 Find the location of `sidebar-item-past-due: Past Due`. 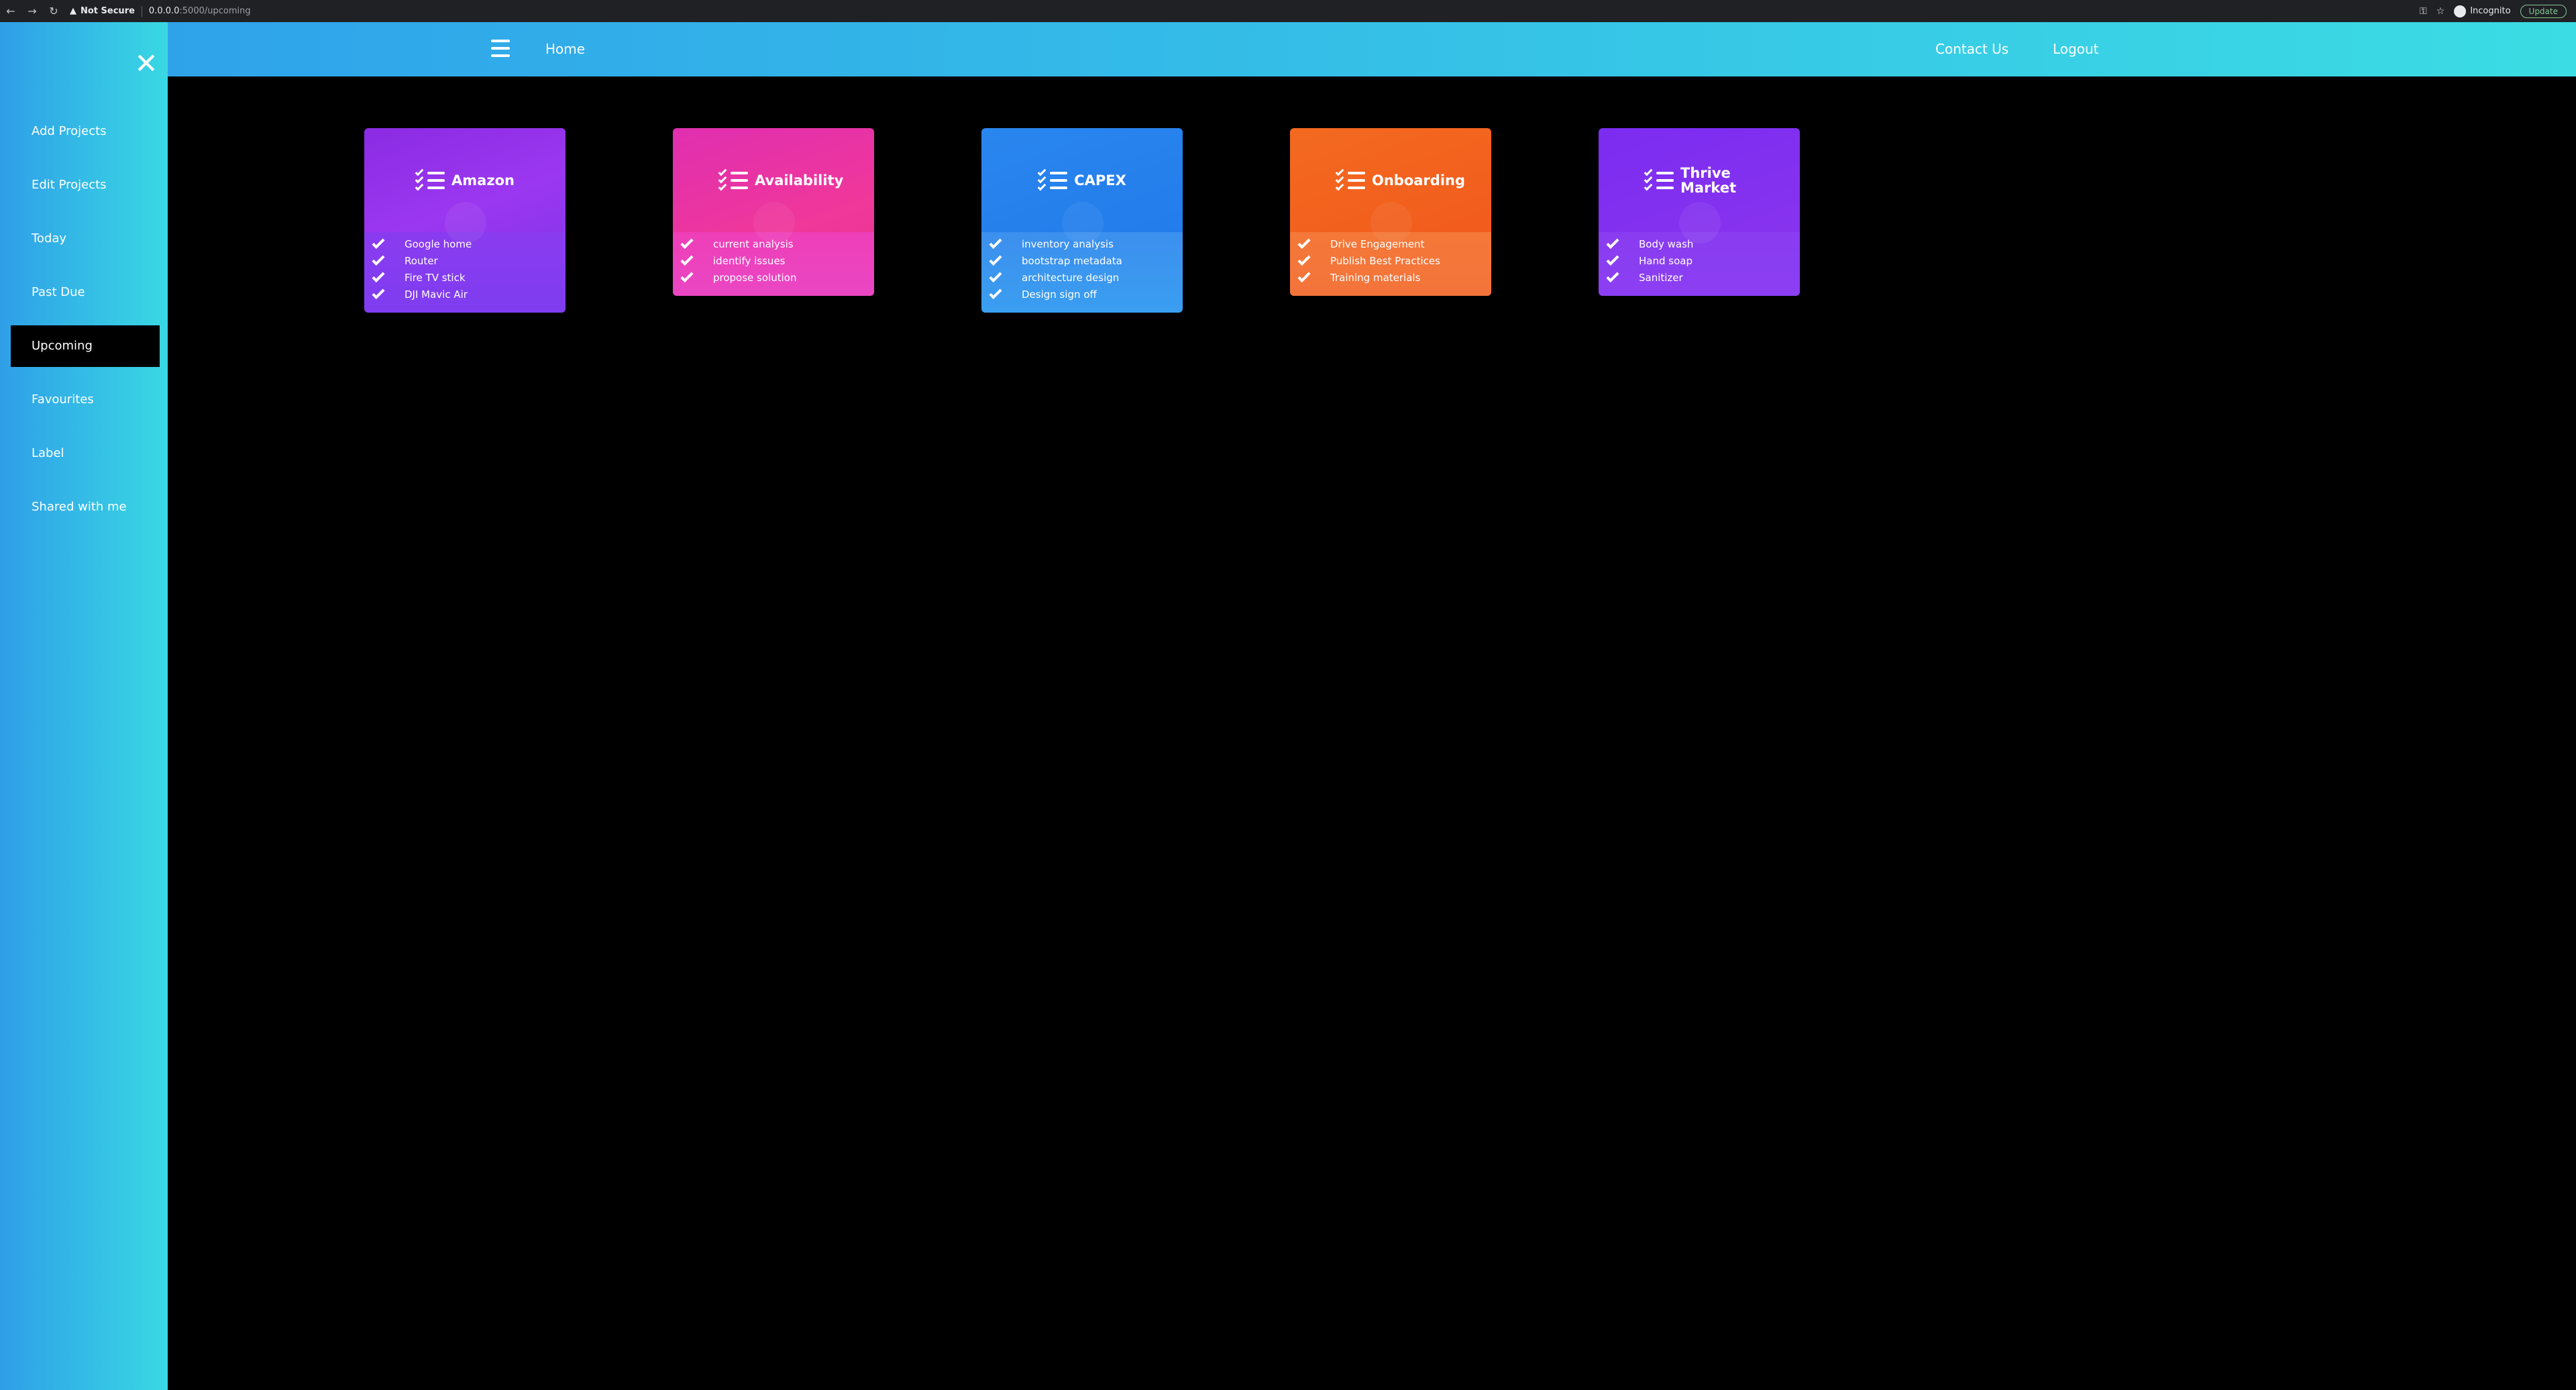

sidebar-item-past-due: Past Due is located at coordinates (85, 292).